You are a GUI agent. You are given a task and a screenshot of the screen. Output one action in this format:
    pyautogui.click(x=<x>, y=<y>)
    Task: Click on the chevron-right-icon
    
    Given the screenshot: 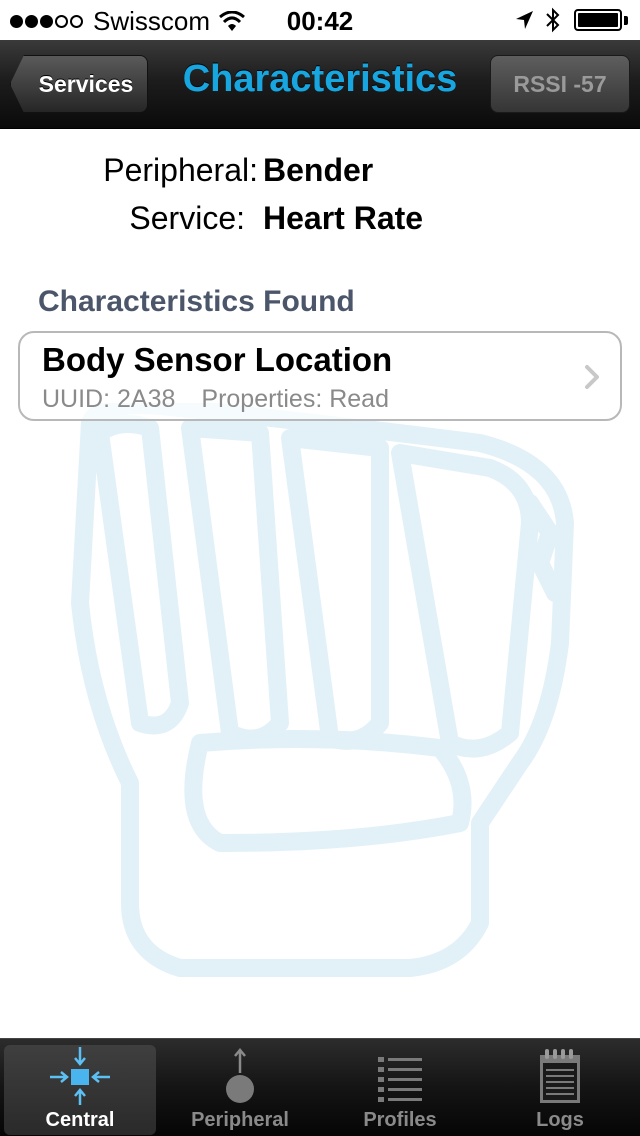 What is the action you would take?
    pyautogui.click(x=592, y=377)
    